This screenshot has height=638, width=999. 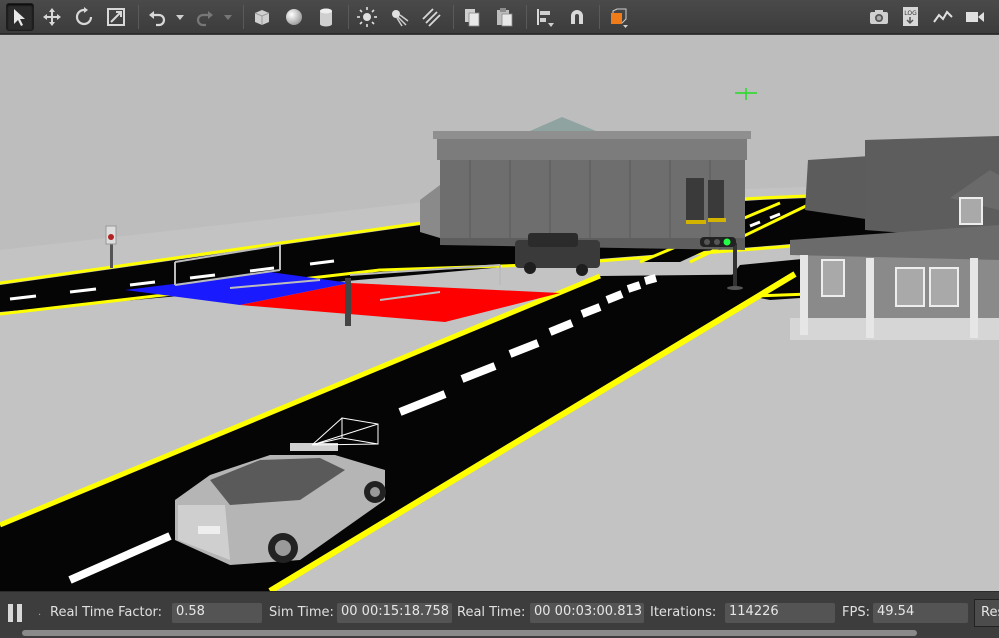 I want to click on horizontal-scrollbar, so click(x=469, y=633).